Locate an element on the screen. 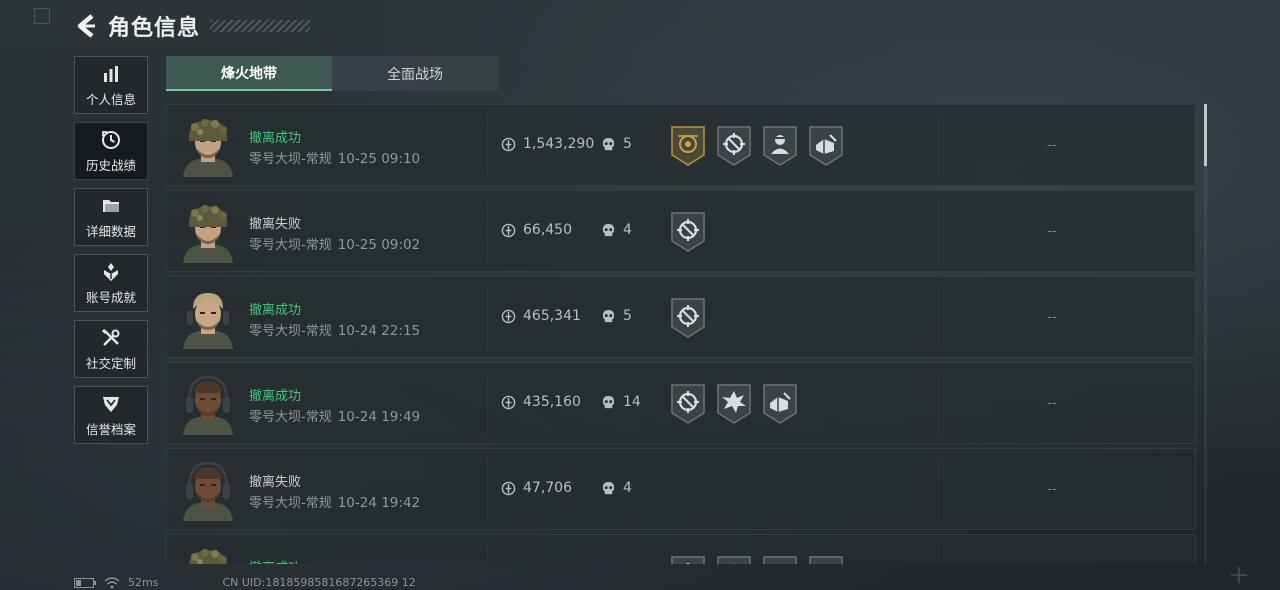 This screenshot has height=590, width=1280. extraction-status: 撤离失败 is located at coordinates (275, 224).